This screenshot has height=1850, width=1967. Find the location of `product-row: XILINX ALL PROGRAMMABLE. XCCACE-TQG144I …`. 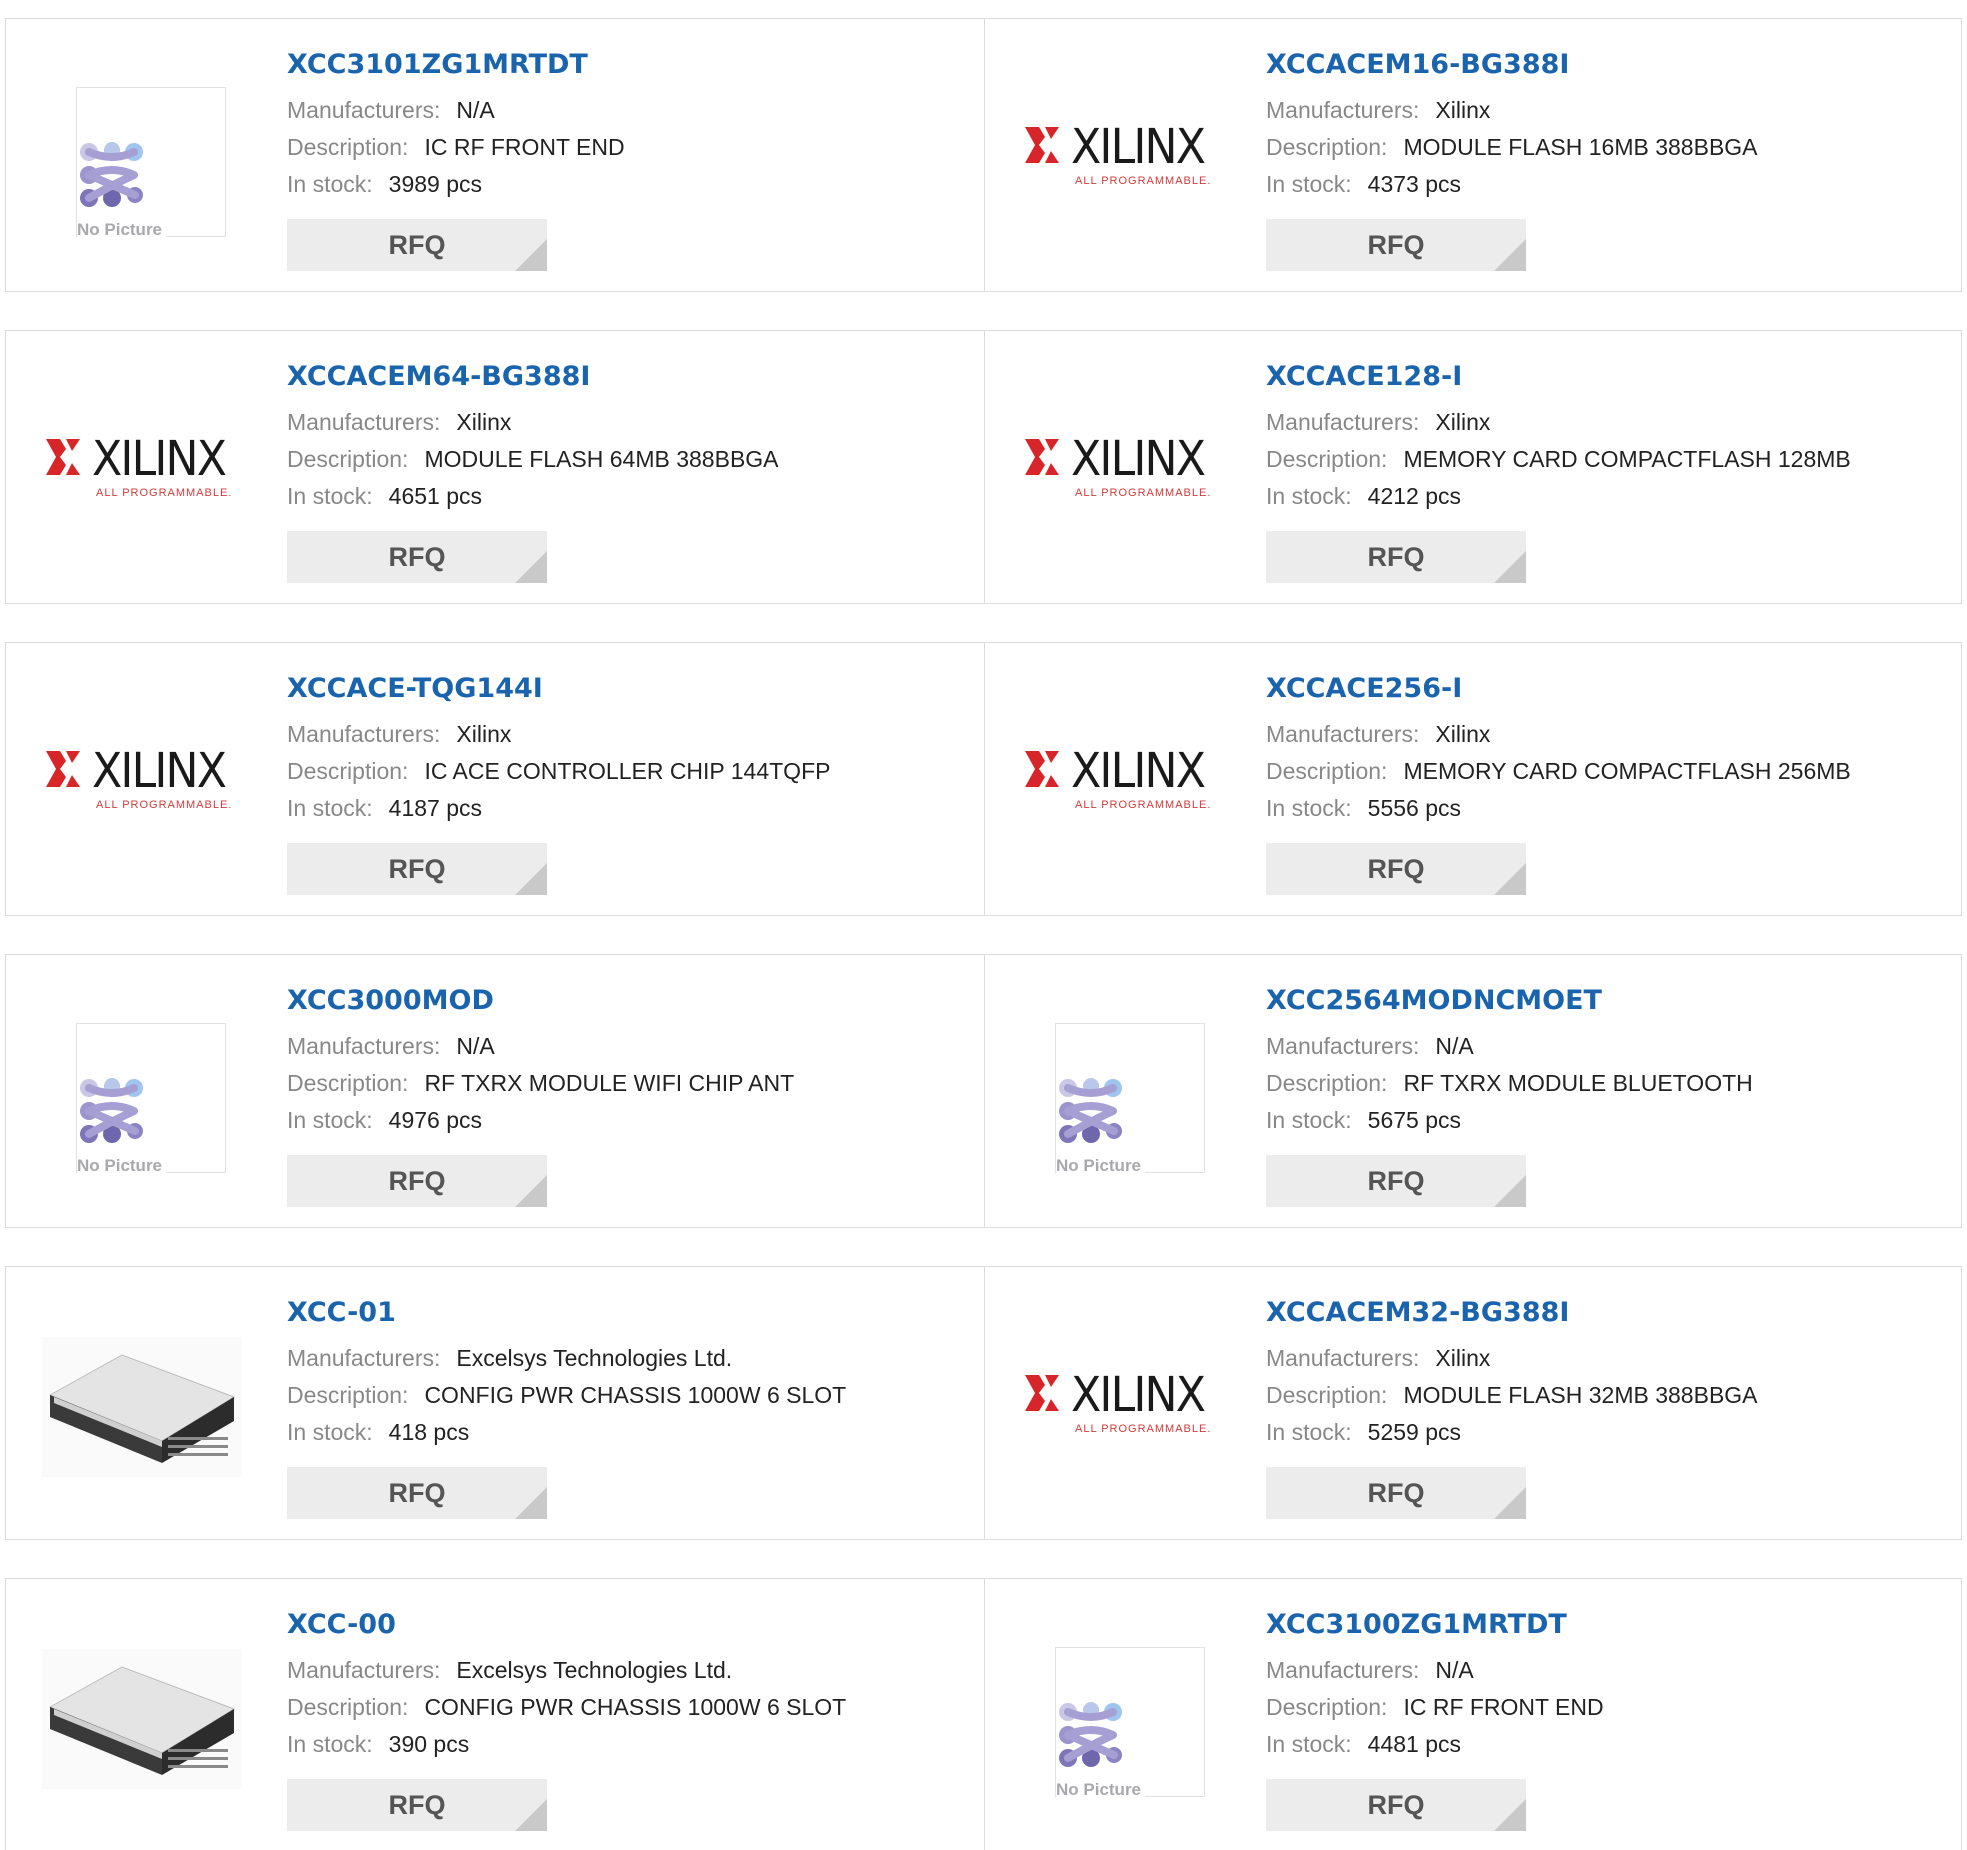

product-row: XILINX ALL PROGRAMMABLE. XCCACE-TQG144I … is located at coordinates (983, 779).